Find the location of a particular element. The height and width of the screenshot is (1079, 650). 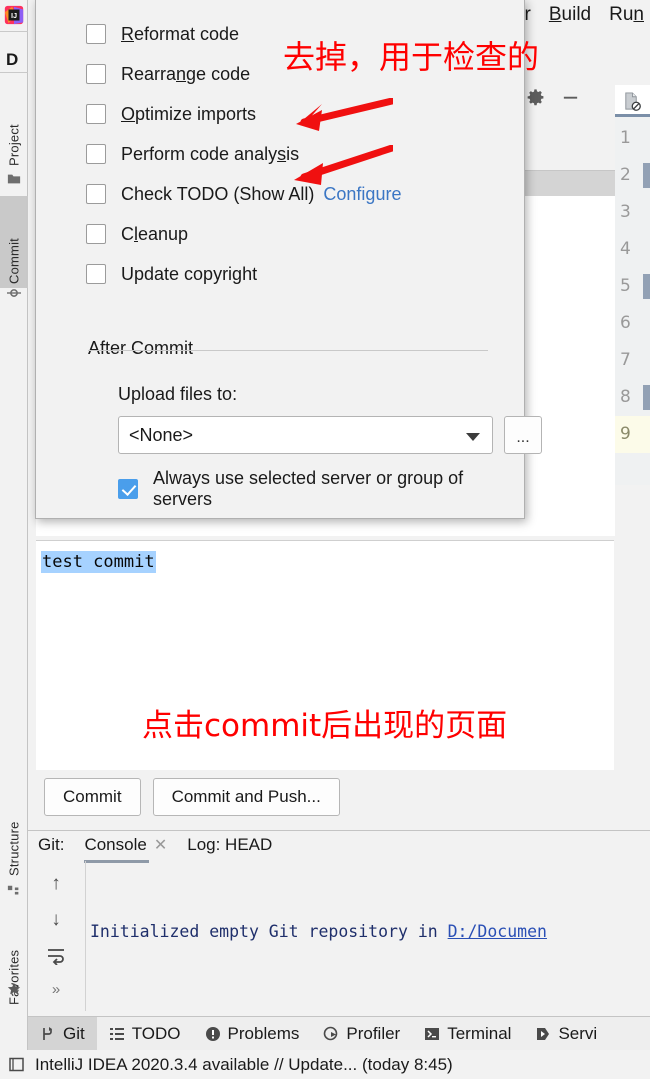

bottom-tab-profiler-label: Profiler is located at coordinates (373, 1033).